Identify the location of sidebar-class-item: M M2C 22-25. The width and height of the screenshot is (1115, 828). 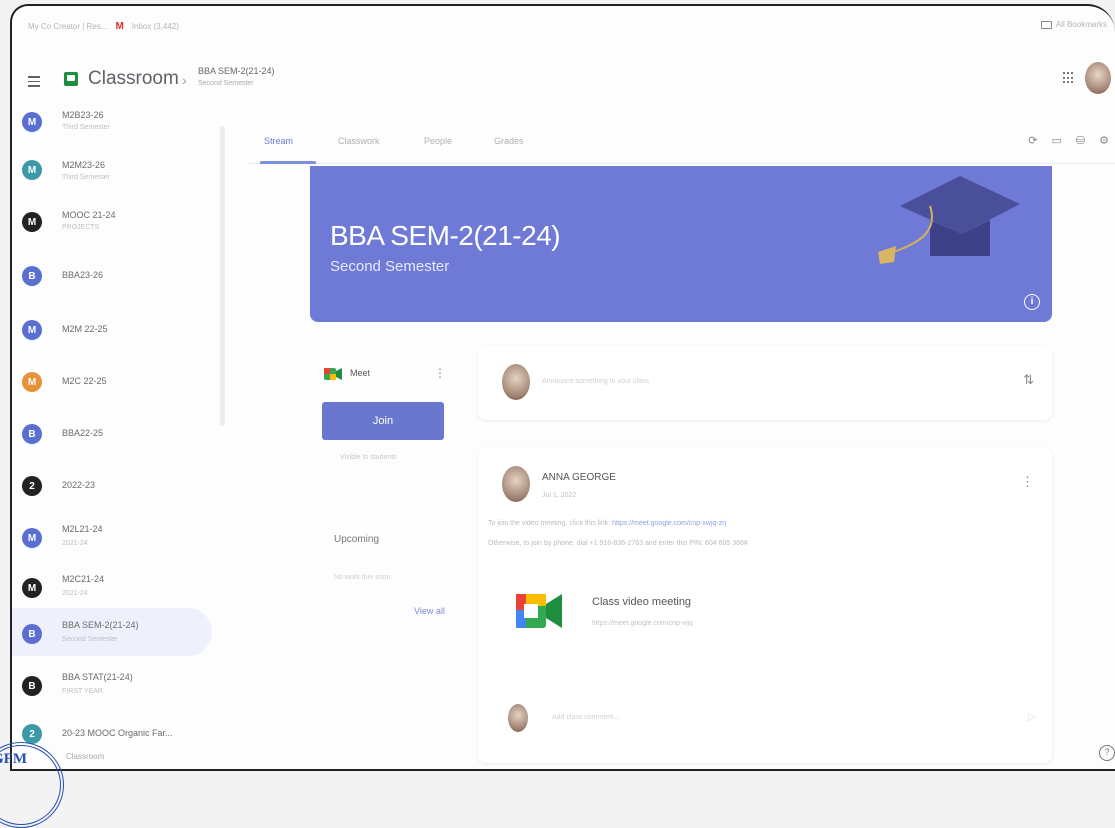
(112, 382).